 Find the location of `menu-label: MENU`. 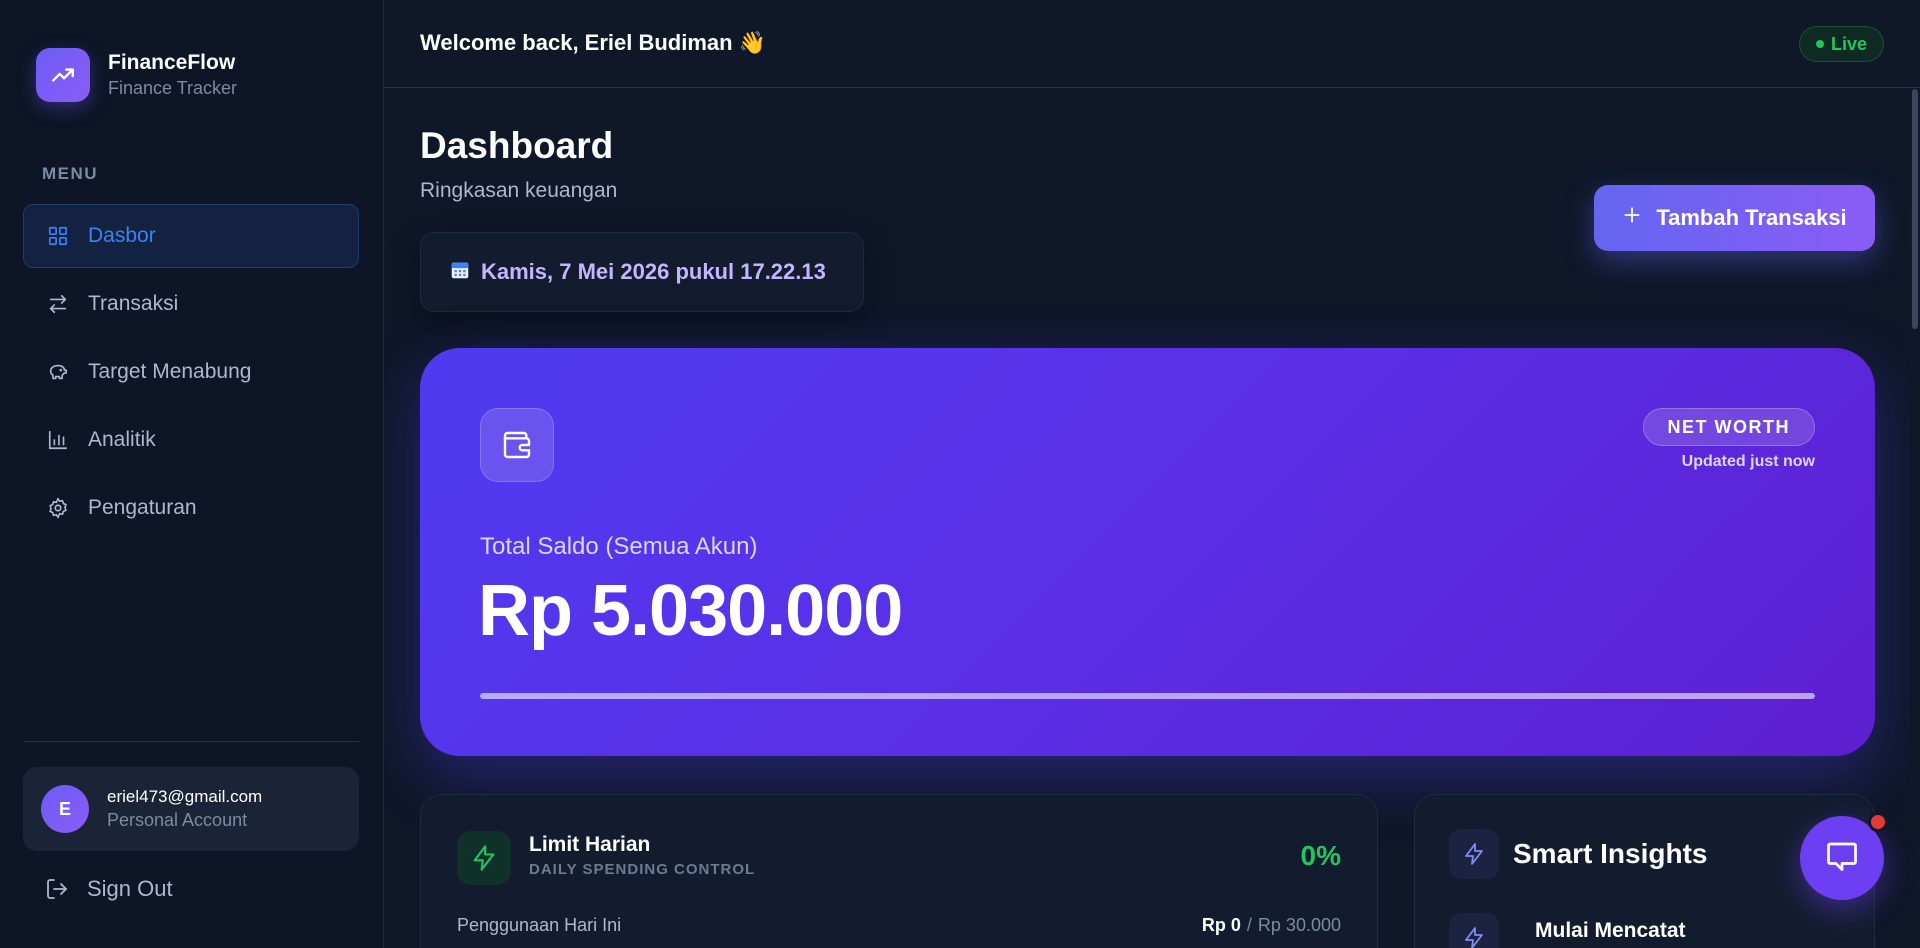

menu-label: MENU is located at coordinates (70, 173).